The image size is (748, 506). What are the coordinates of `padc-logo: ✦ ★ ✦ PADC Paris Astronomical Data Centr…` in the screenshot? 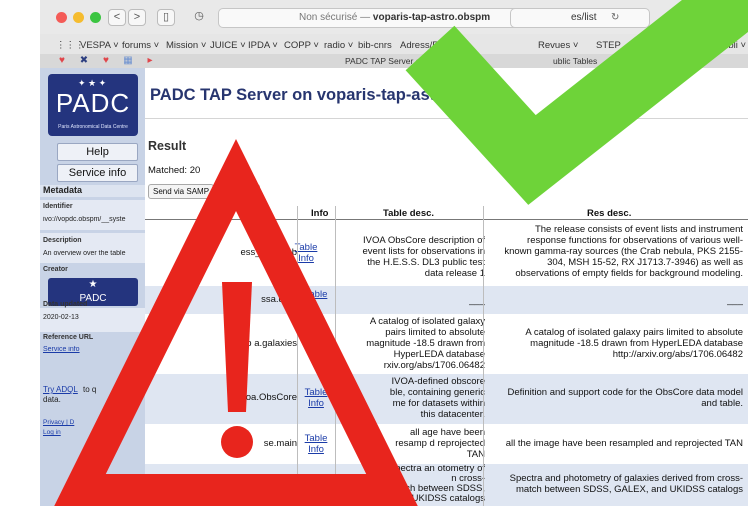 It's located at (93, 105).